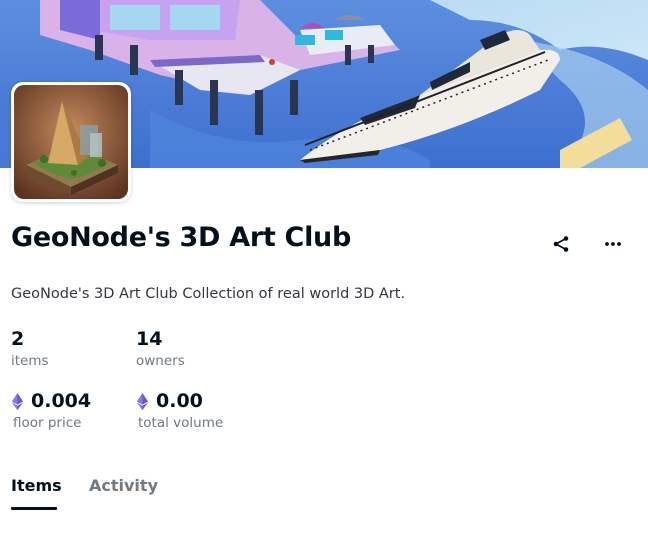  What do you see at coordinates (30, 361) in the screenshot?
I see `stat-items-label: items` at bounding box center [30, 361].